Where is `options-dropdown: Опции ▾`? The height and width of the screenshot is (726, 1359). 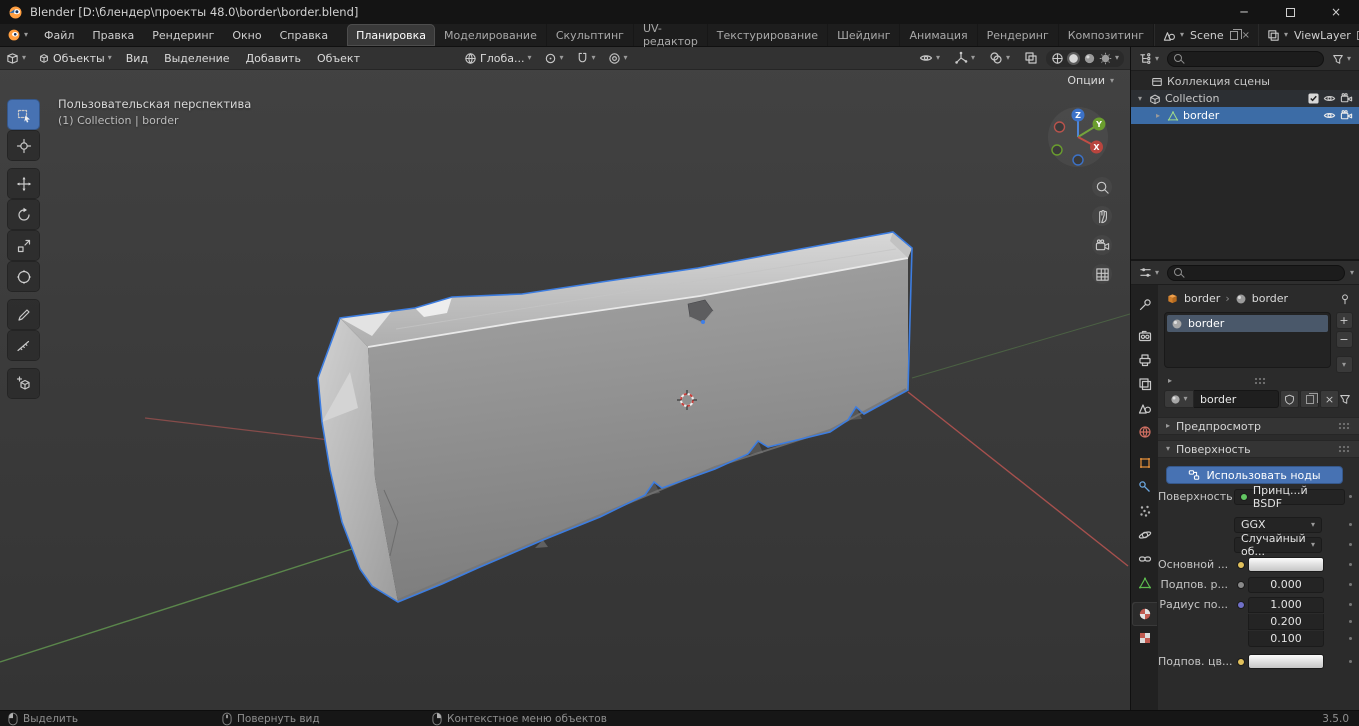 options-dropdown: Опции ▾ is located at coordinates (1090, 80).